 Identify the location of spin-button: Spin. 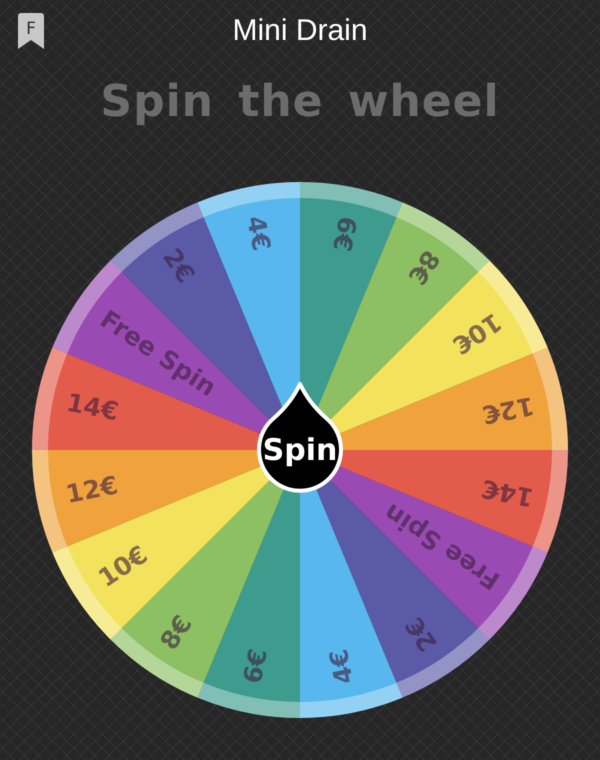
(300, 437).